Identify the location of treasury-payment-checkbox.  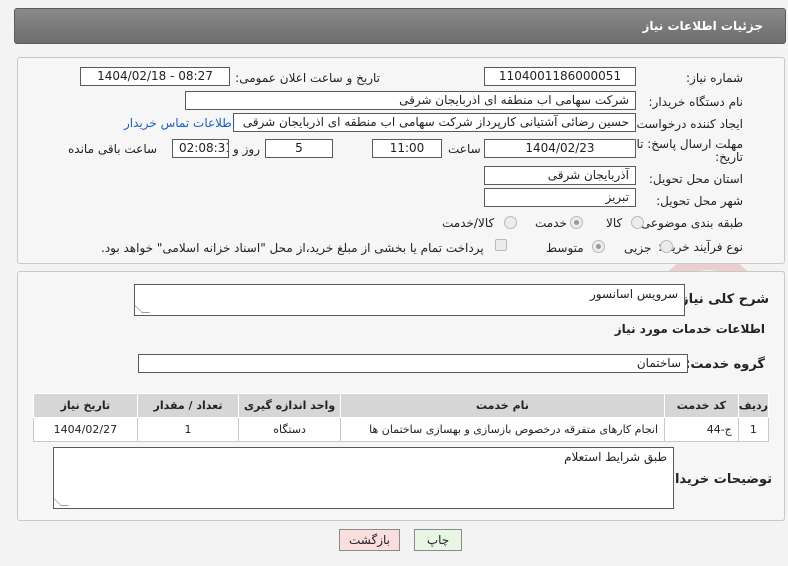
(501, 245).